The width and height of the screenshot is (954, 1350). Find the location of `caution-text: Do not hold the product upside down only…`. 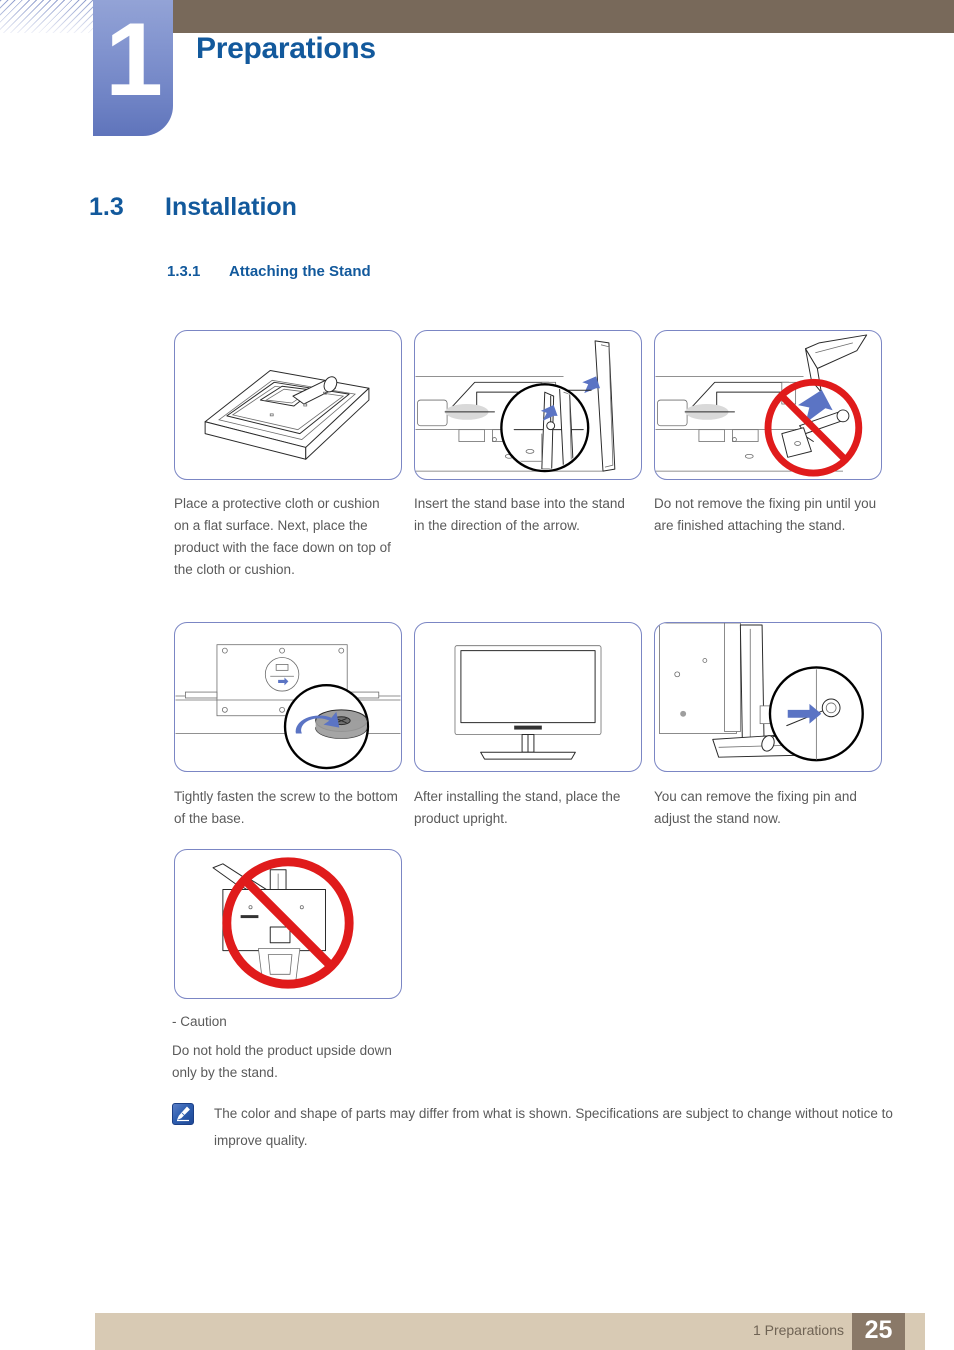

caution-text: Do not hold the product upside down only… is located at coordinates (282, 1061).